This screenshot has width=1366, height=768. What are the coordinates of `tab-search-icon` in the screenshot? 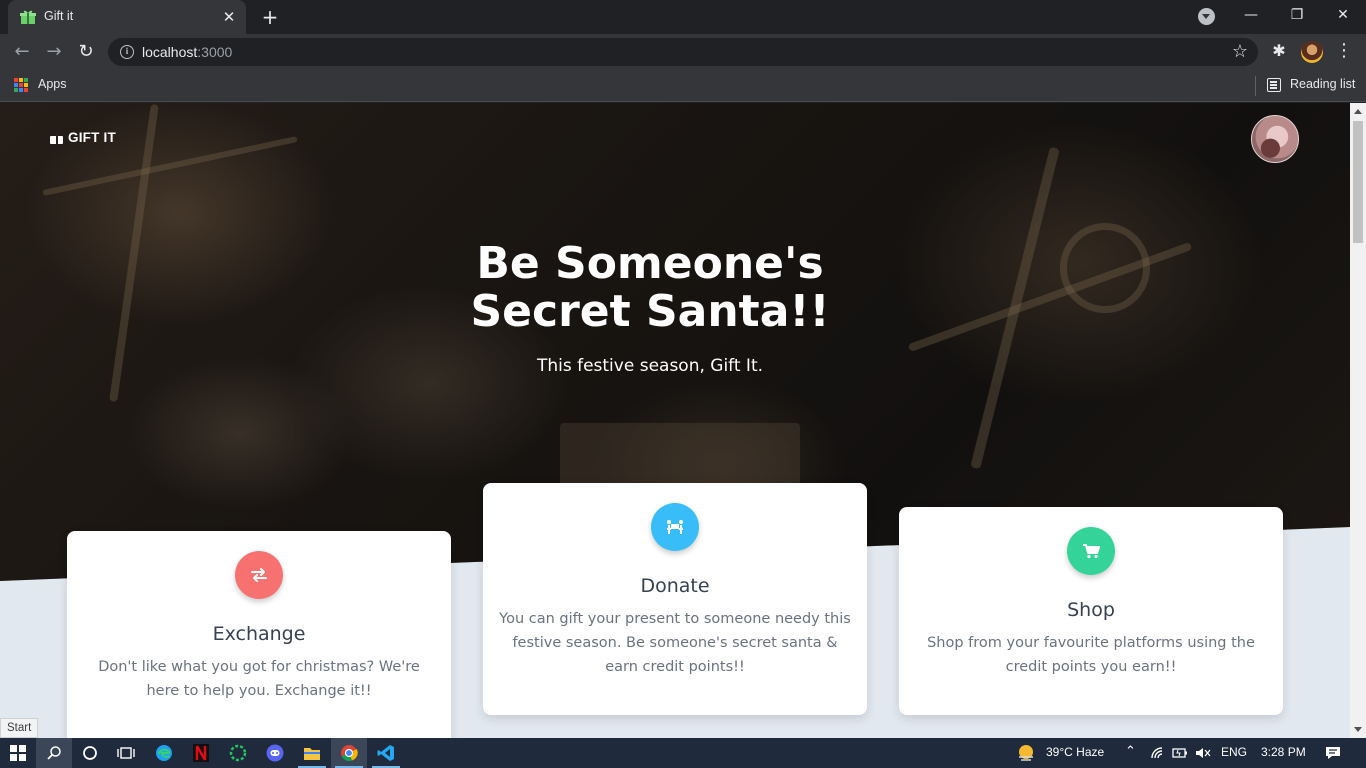 It's located at (1206, 16).